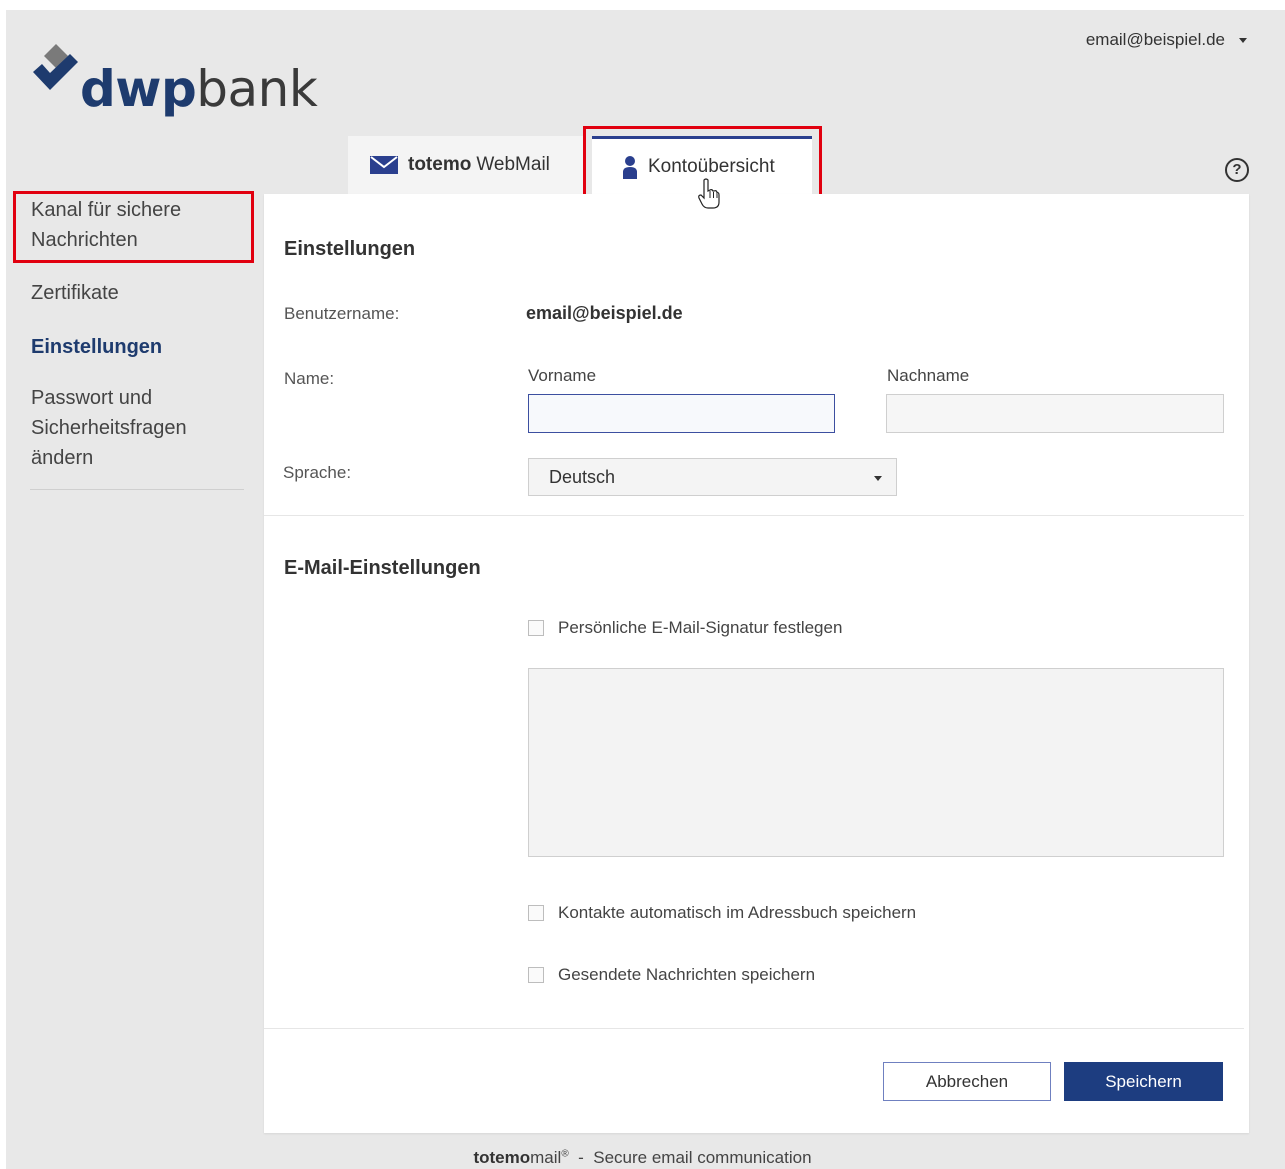 Image resolution: width=1285 pixels, height=1169 pixels. Describe the element at coordinates (131, 428) in the screenshot. I see `sidebar-item-password: Passwort und Sicherheitsfragen ändern` at that location.